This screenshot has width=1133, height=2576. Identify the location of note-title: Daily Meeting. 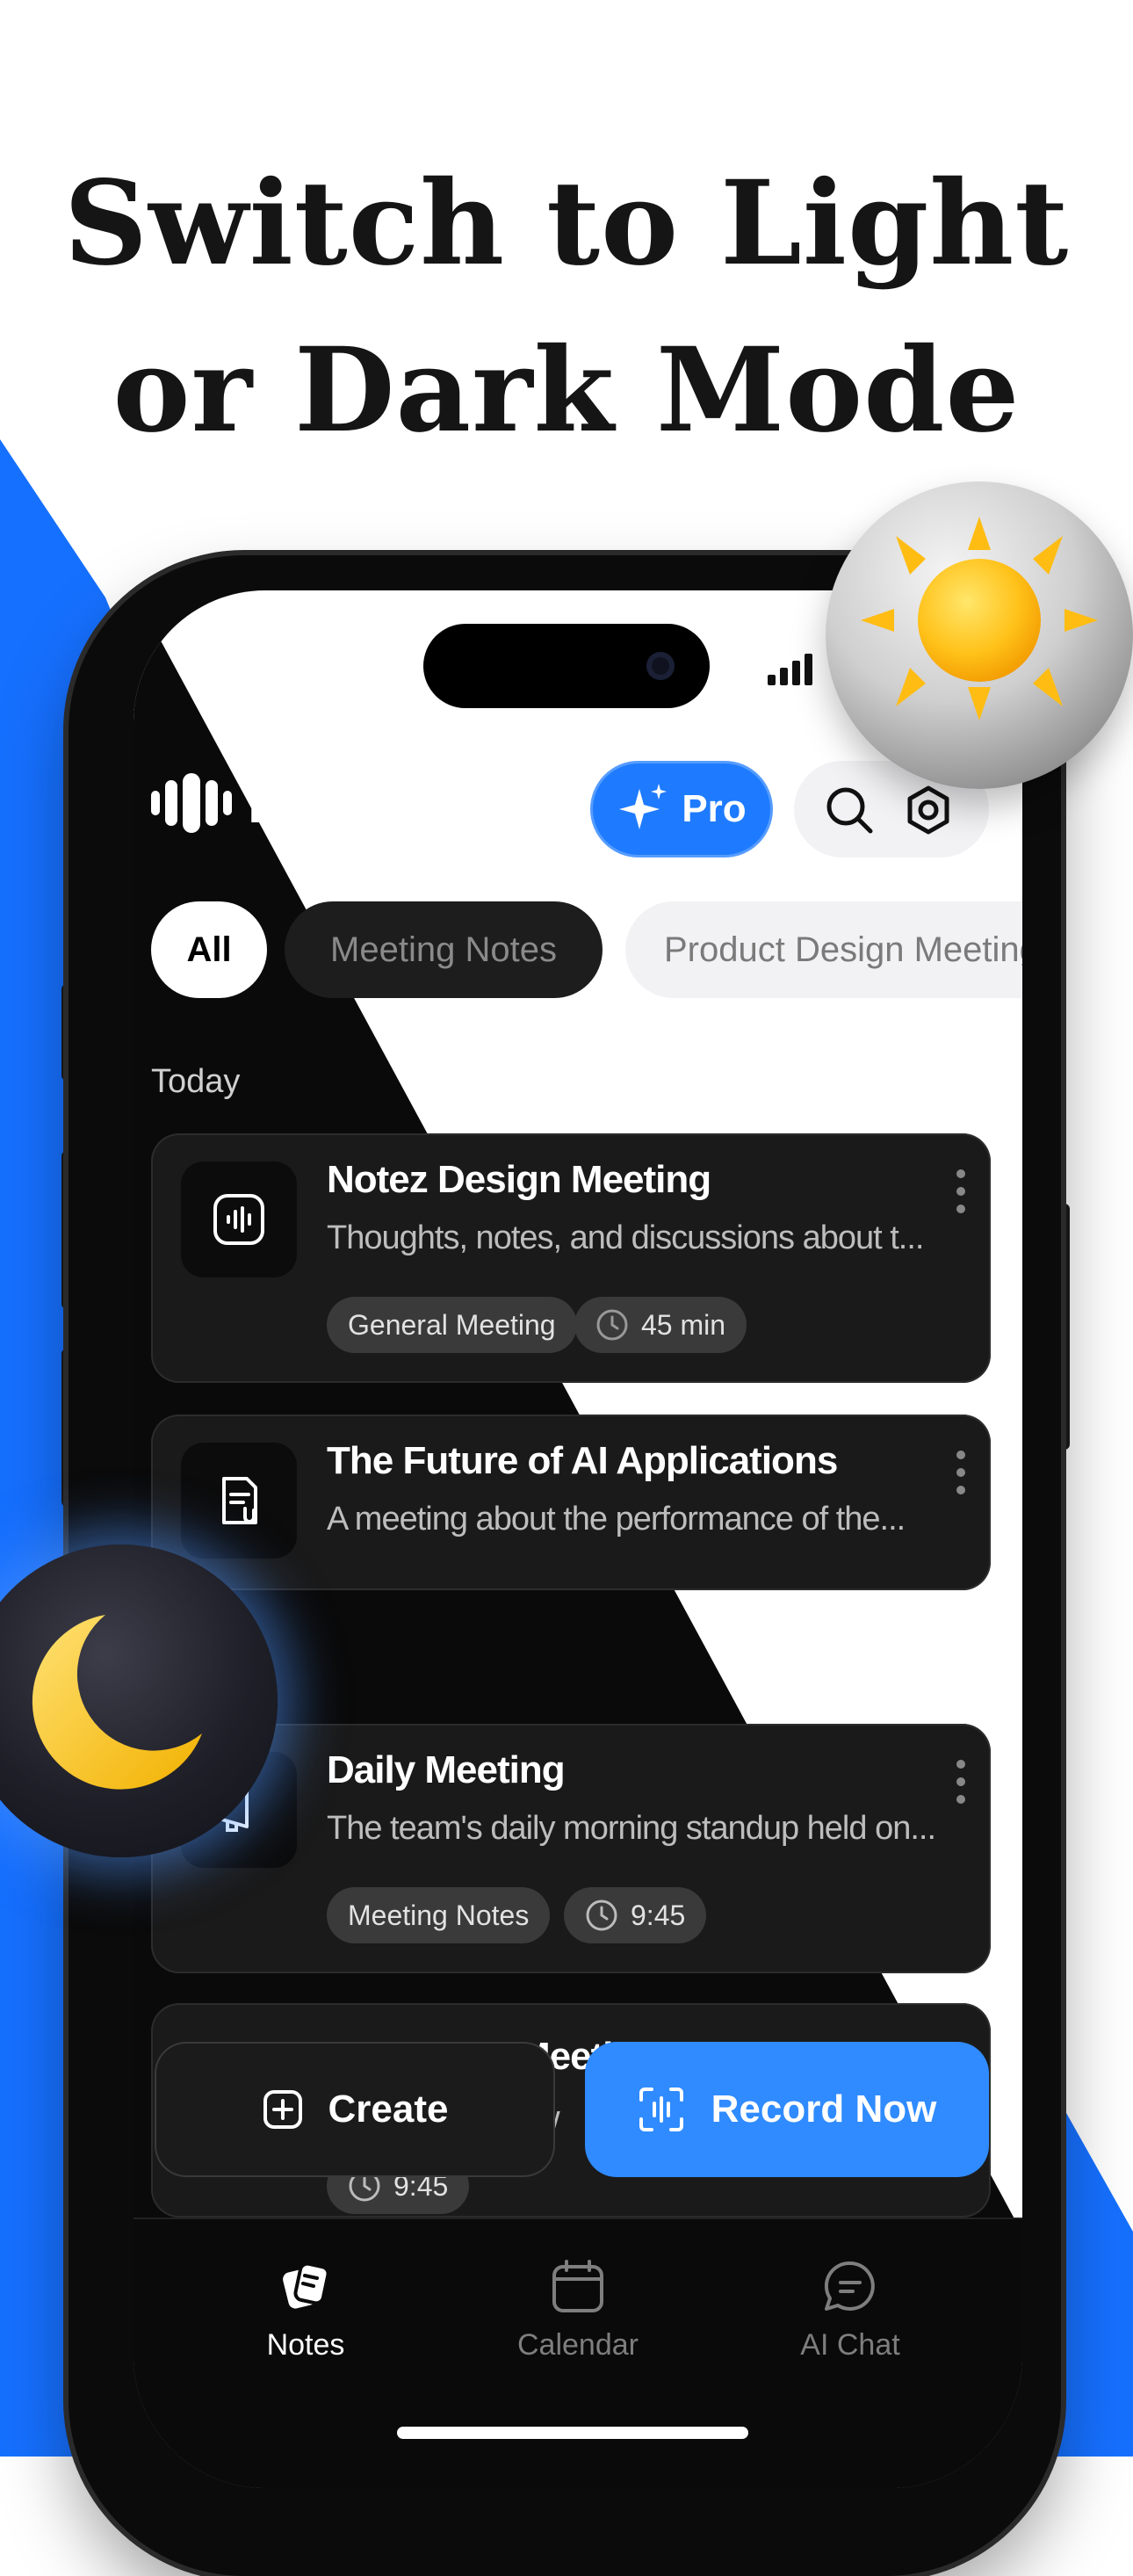
(447, 1769).